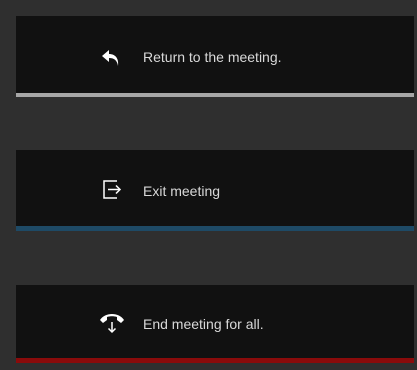  What do you see at coordinates (215, 228) in the screenshot?
I see `exit-accent-bar` at bounding box center [215, 228].